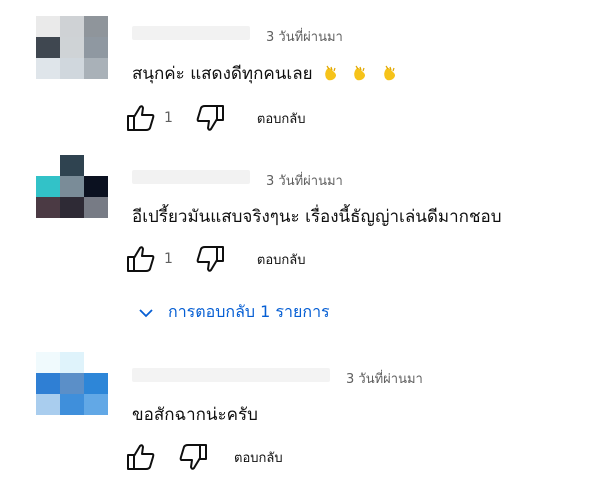  Describe the element at coordinates (249, 311) in the screenshot. I see `view-replies-label: การตอบกลับ 1 รายการ` at that location.